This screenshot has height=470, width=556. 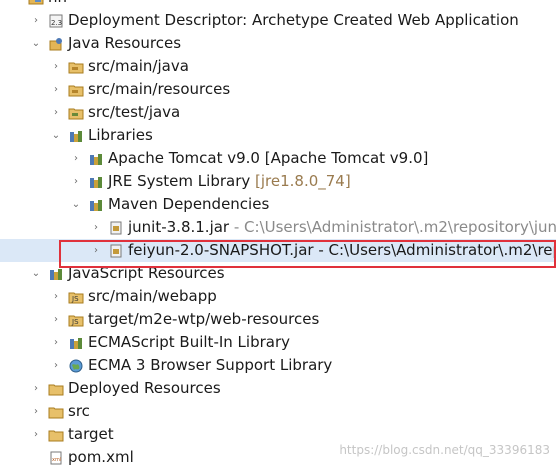 What do you see at coordinates (444, 450) in the screenshot?
I see `watermark: https://blog.csdn.net/qq_33396183` at bounding box center [444, 450].